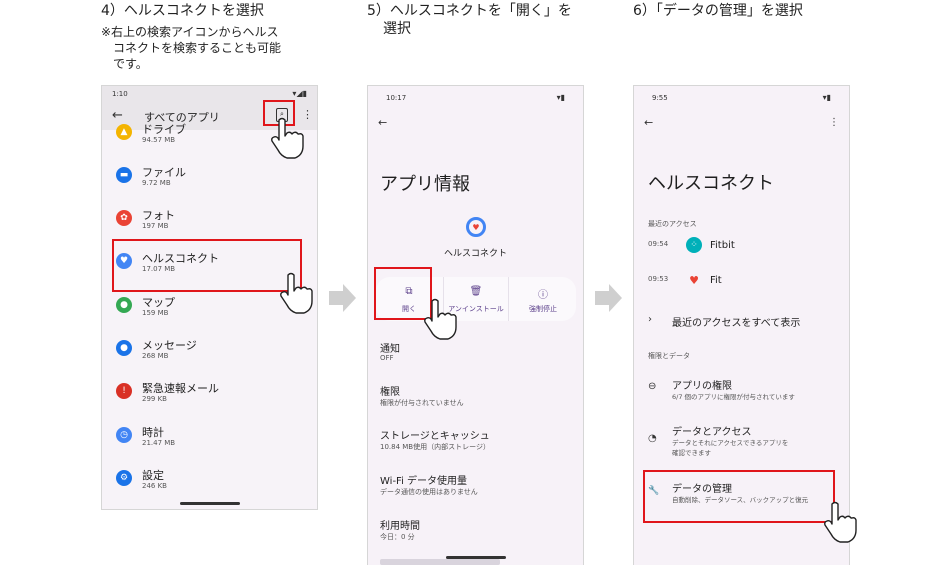 The image size is (950, 565). What do you see at coordinates (741, 94) in the screenshot?
I see `status-bar: 9:55 ▾▮` at bounding box center [741, 94].